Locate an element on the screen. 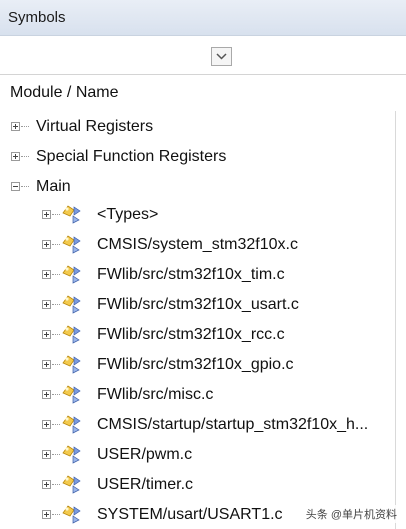  tree-item-module: FWlib/src/stm32f10x_rcc.c is located at coordinates (197, 335).